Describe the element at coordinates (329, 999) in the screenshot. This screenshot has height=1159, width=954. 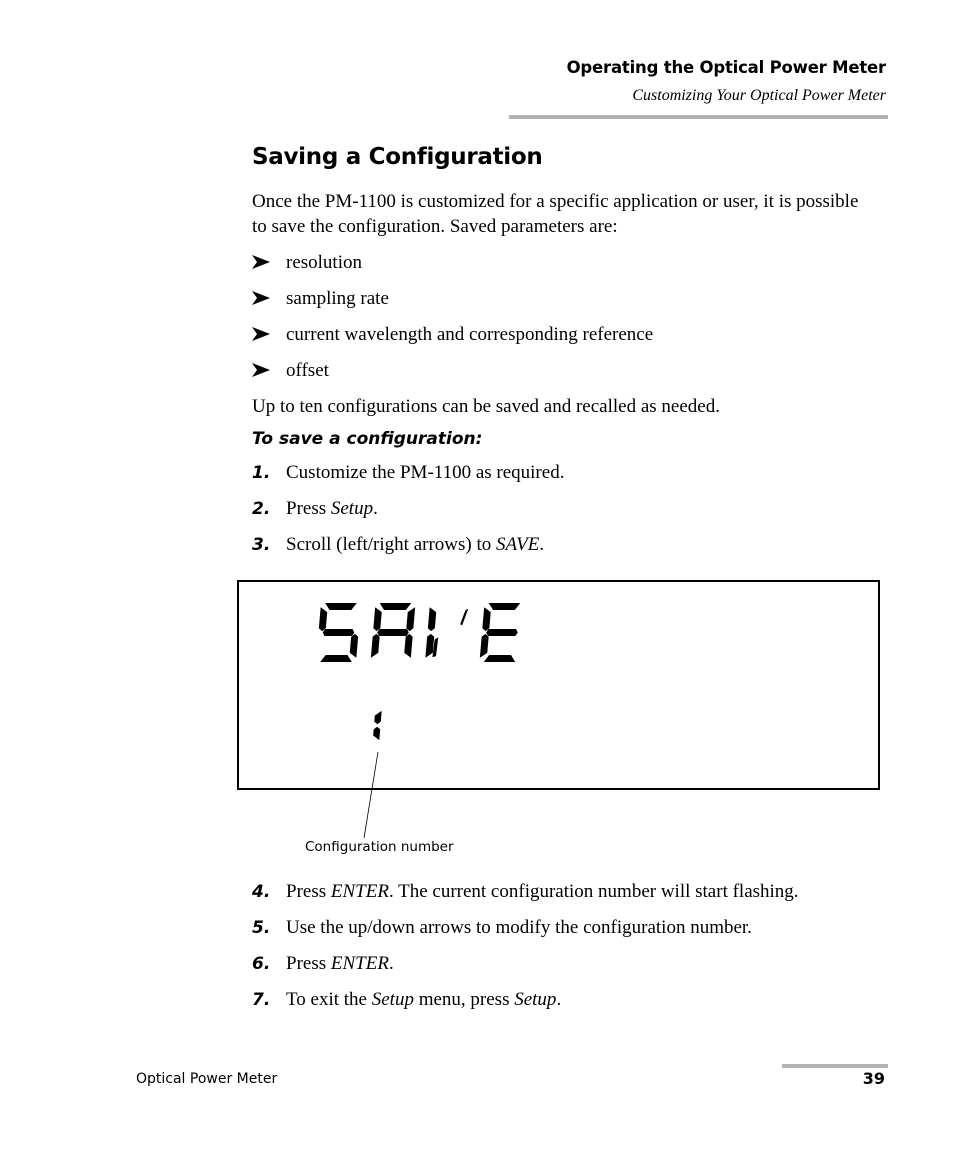
I see `step-text: To exit the` at that location.